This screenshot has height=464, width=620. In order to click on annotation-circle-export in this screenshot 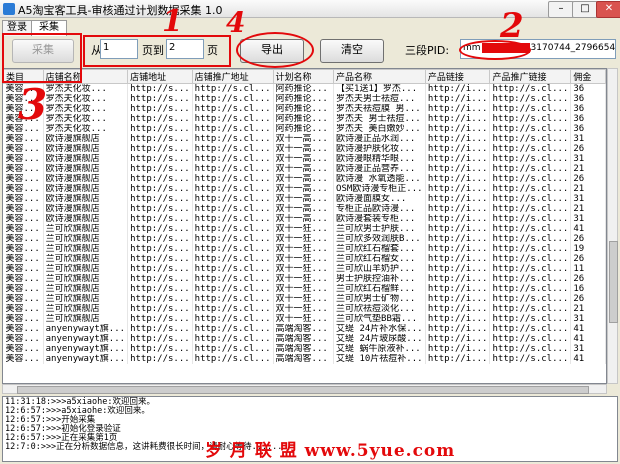, I will do `click(275, 50)`.